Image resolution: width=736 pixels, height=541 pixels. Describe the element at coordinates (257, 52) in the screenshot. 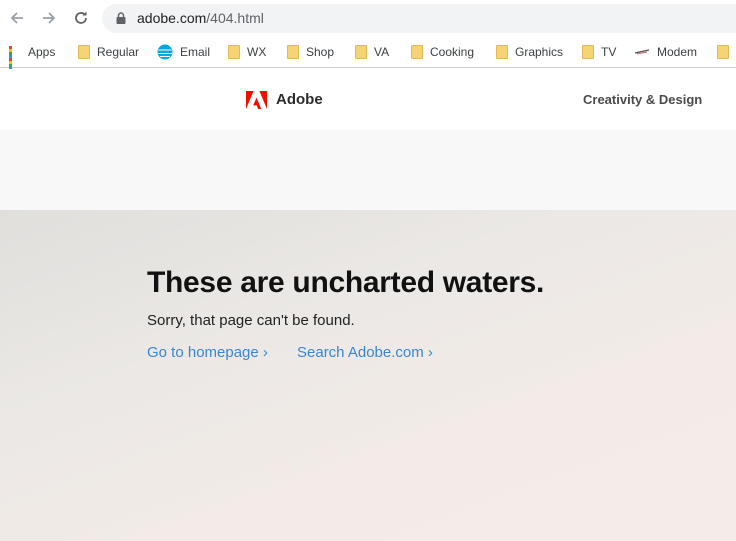

I see `bookmark-label: WX` at that location.